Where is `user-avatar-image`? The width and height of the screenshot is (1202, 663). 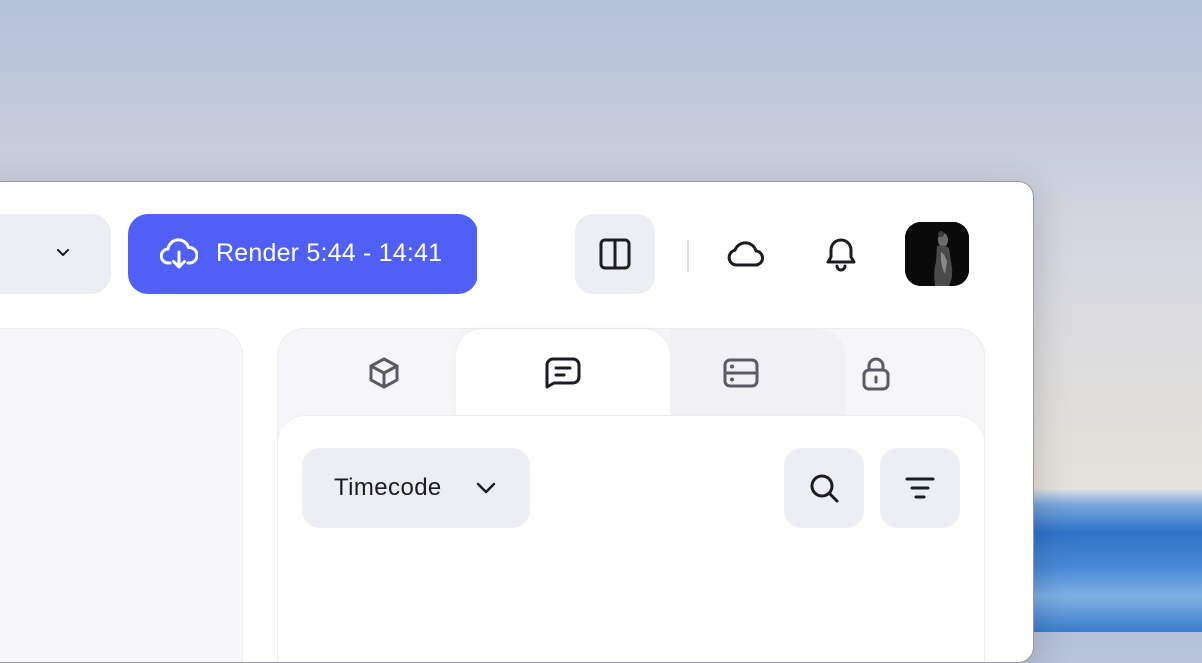
user-avatar-image is located at coordinates (937, 254).